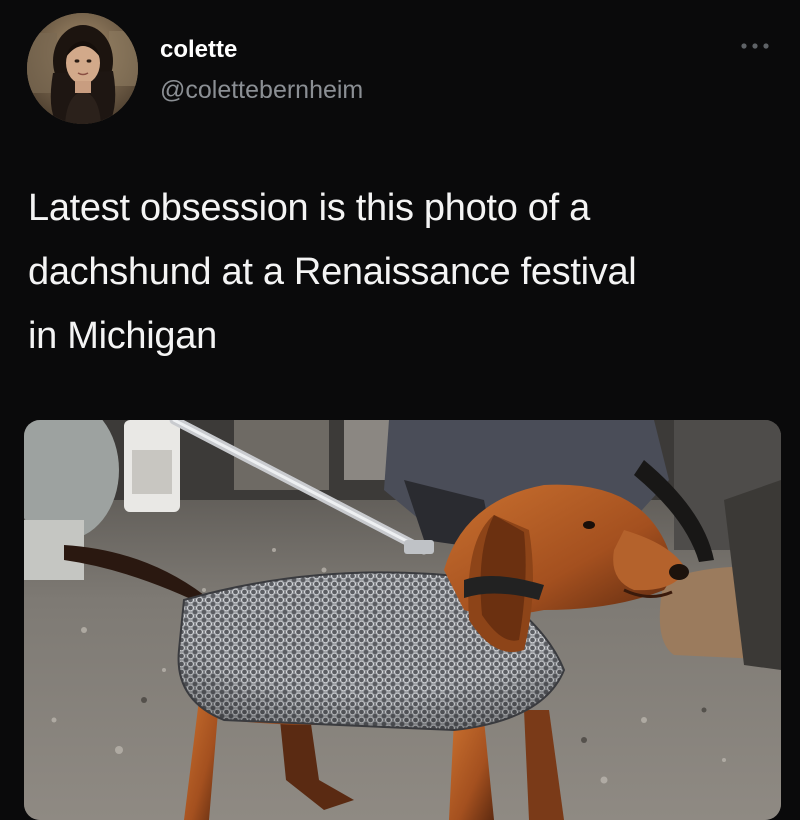 The image size is (800, 820). I want to click on tweet-text-line: Latest obsession is this photo of a, so click(309, 208).